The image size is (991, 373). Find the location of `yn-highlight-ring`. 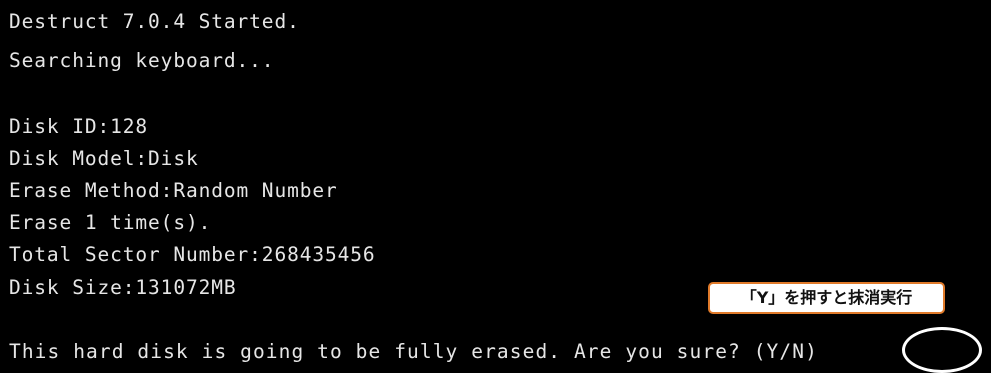

yn-highlight-ring is located at coordinates (942, 350).